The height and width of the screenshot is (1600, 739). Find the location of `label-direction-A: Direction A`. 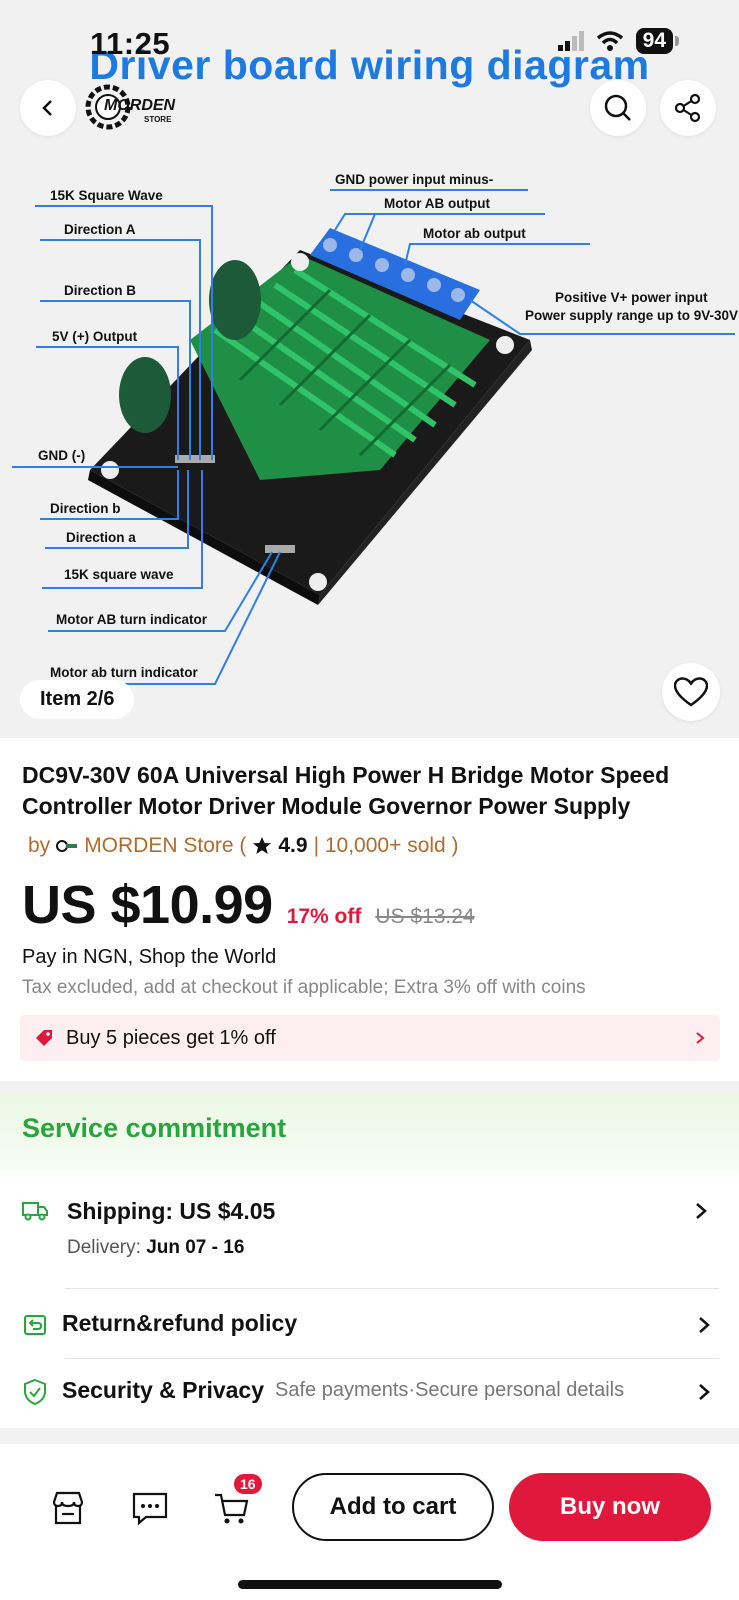

label-direction-A: Direction A is located at coordinates (100, 229).